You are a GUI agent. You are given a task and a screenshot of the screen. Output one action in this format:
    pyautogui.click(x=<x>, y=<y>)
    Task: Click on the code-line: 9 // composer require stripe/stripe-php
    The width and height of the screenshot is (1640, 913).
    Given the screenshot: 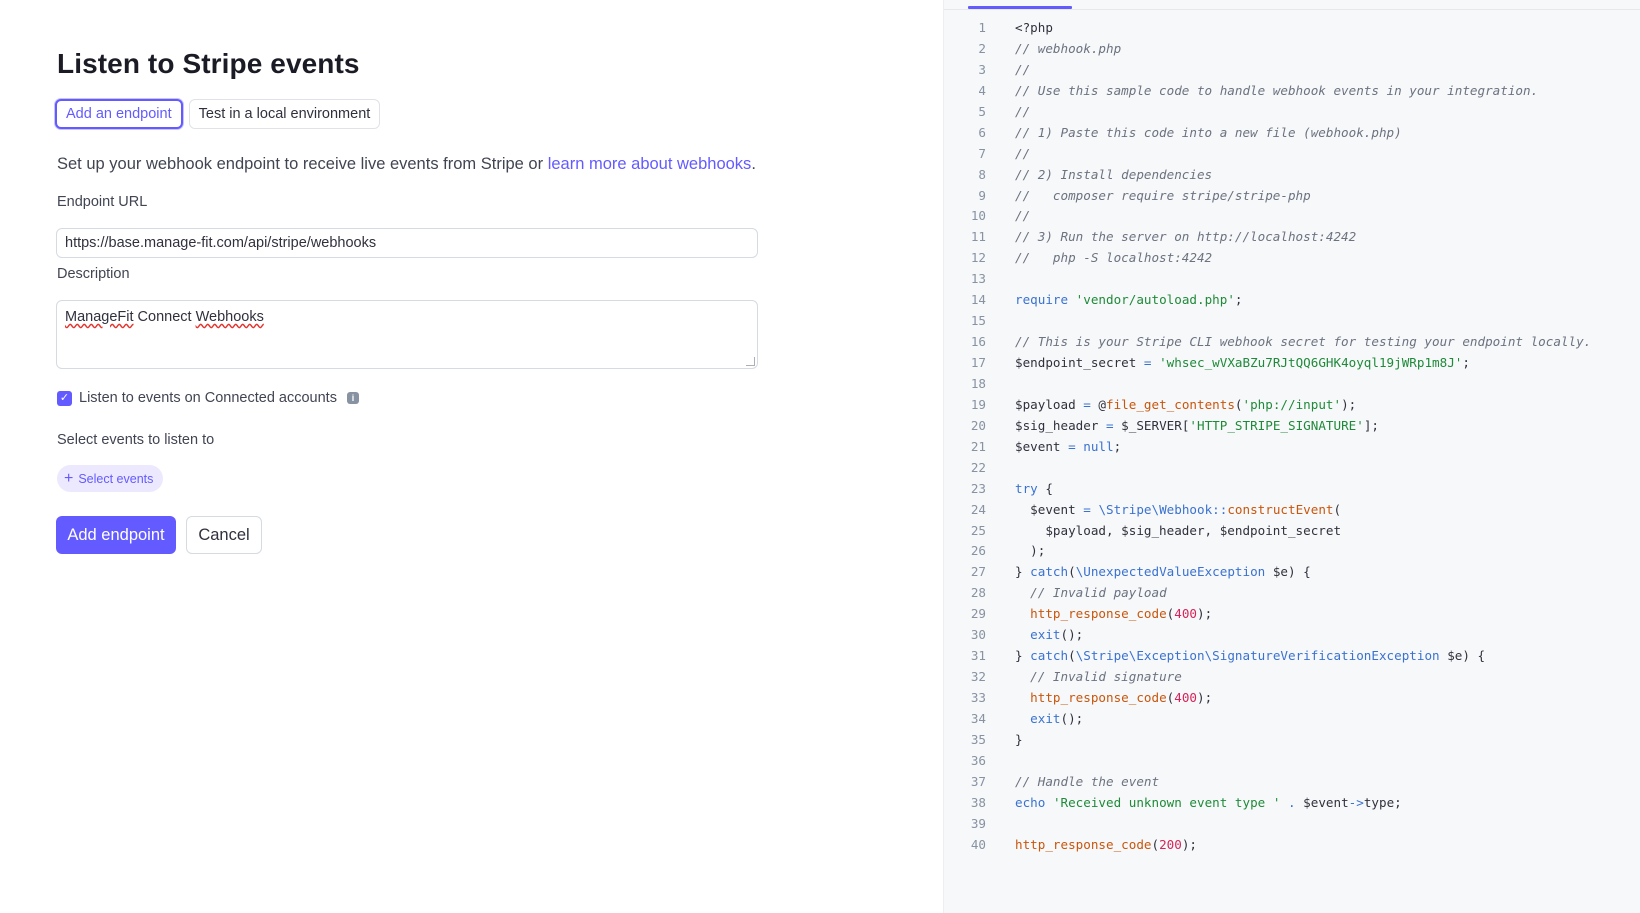 What is the action you would take?
    pyautogui.click(x=1292, y=196)
    